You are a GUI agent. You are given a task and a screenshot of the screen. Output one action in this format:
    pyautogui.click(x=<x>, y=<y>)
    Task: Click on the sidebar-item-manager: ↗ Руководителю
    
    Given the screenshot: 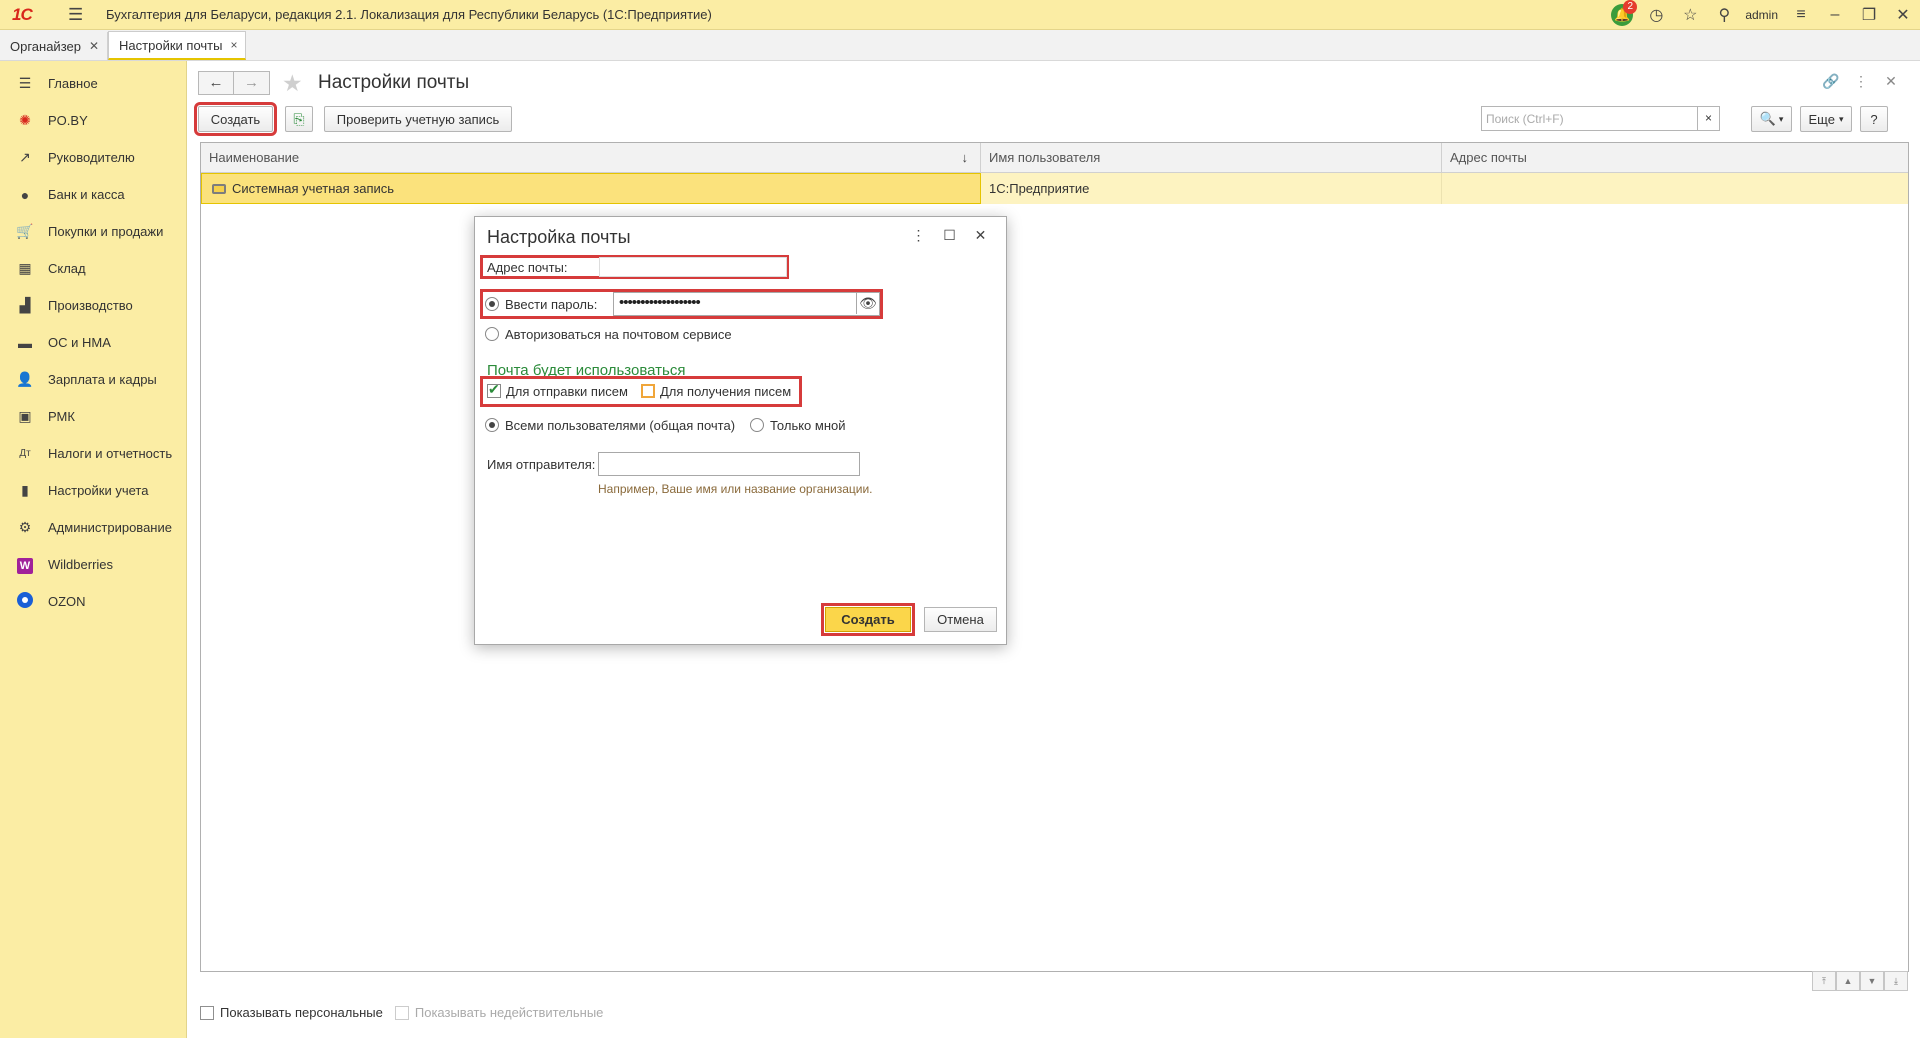 What is the action you would take?
    pyautogui.click(x=93, y=157)
    